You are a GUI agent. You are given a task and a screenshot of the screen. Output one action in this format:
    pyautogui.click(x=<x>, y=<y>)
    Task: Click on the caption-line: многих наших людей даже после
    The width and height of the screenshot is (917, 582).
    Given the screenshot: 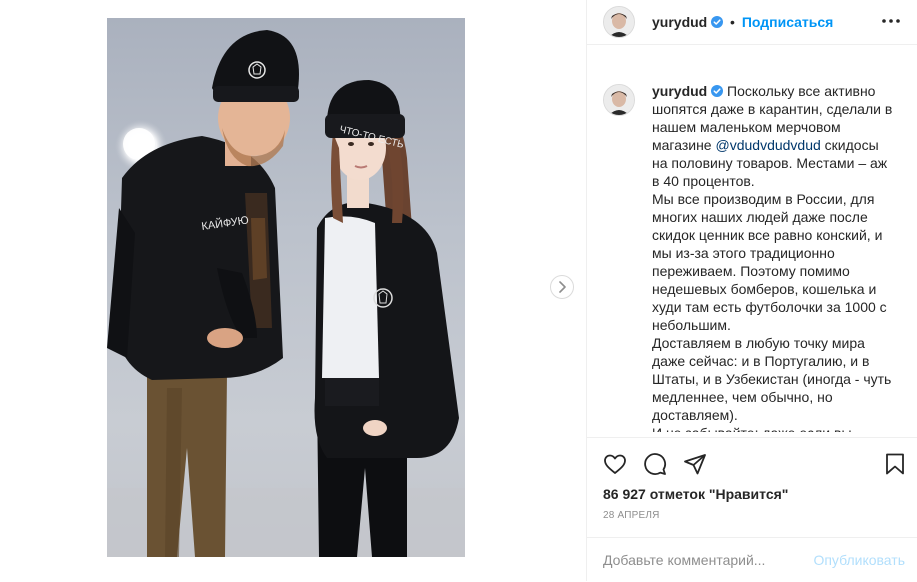 What is the action you would take?
    pyautogui.click(x=760, y=217)
    